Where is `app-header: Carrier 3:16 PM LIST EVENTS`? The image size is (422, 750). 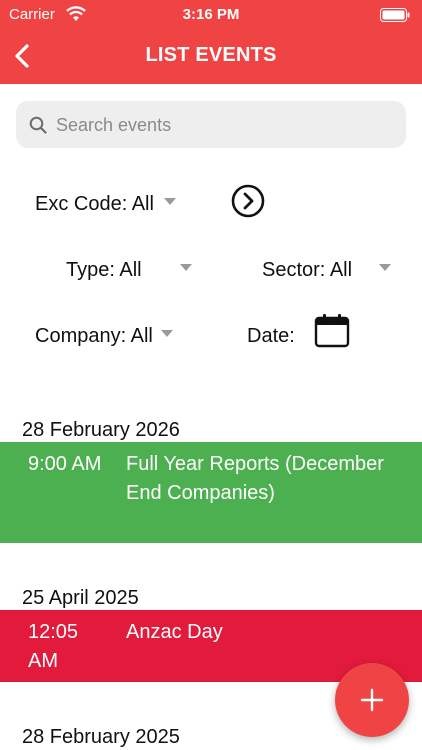
app-header: Carrier 3:16 PM LIST EVENTS is located at coordinates (211, 42).